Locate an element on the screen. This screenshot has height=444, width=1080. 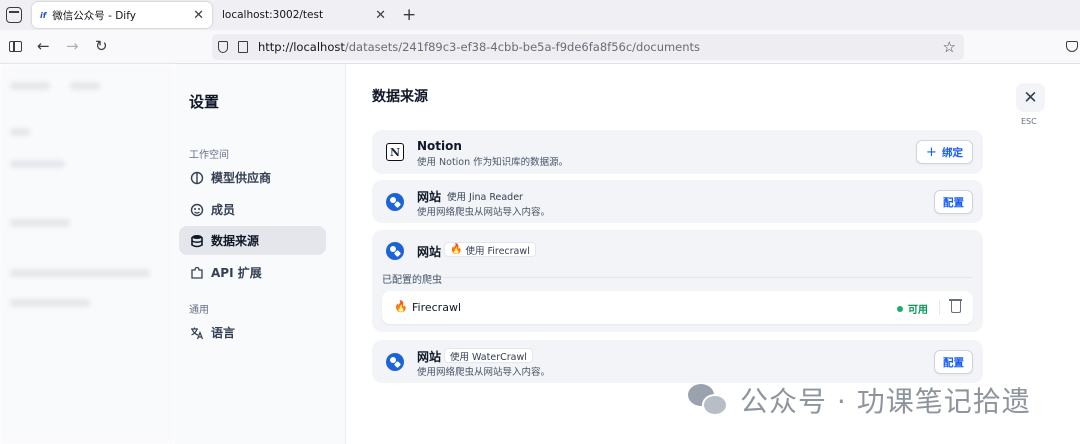
tab-dify: if 微信公众号 - Dify ✕ is located at coordinates (122, 15).